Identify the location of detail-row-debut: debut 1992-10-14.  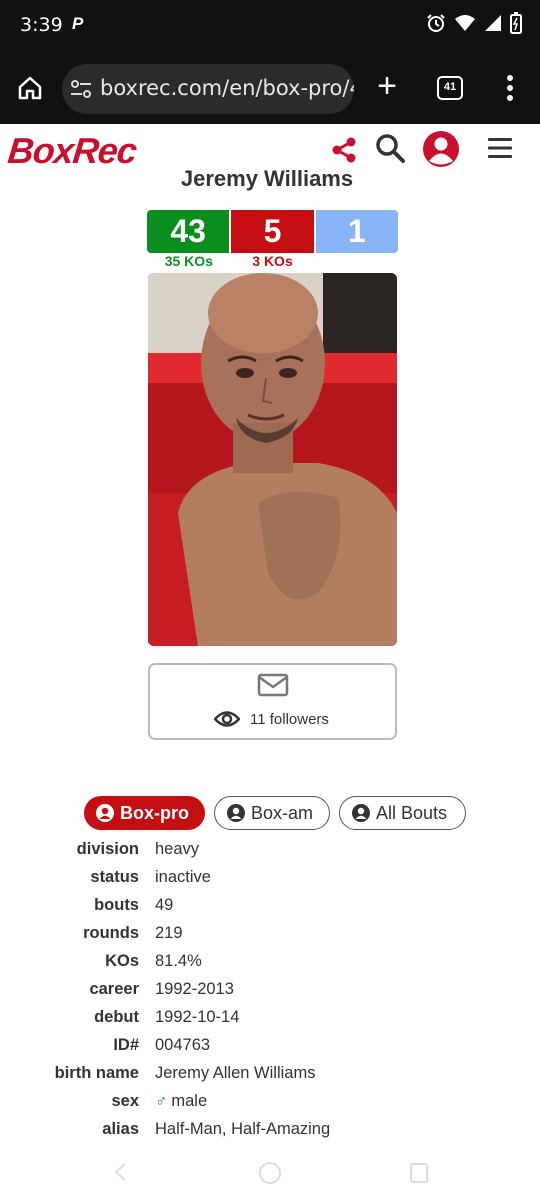
(270, 1018).